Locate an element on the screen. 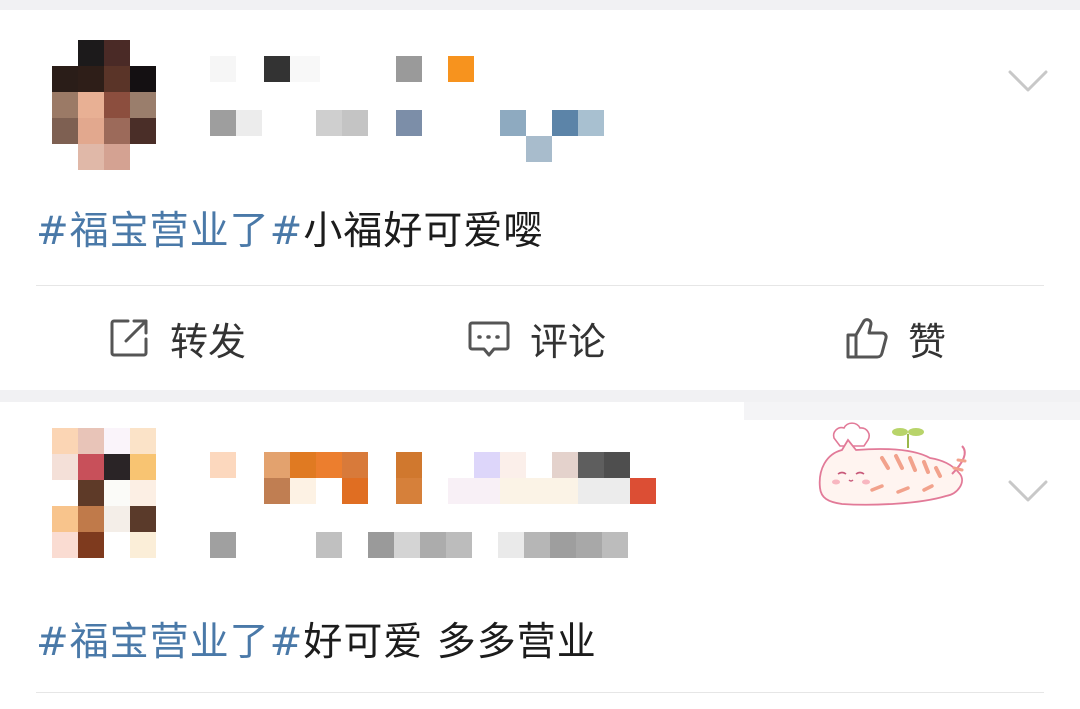 Image resolution: width=1080 pixels, height=709 pixels. post-body: 好可爱 多多营业 is located at coordinates (450, 642).